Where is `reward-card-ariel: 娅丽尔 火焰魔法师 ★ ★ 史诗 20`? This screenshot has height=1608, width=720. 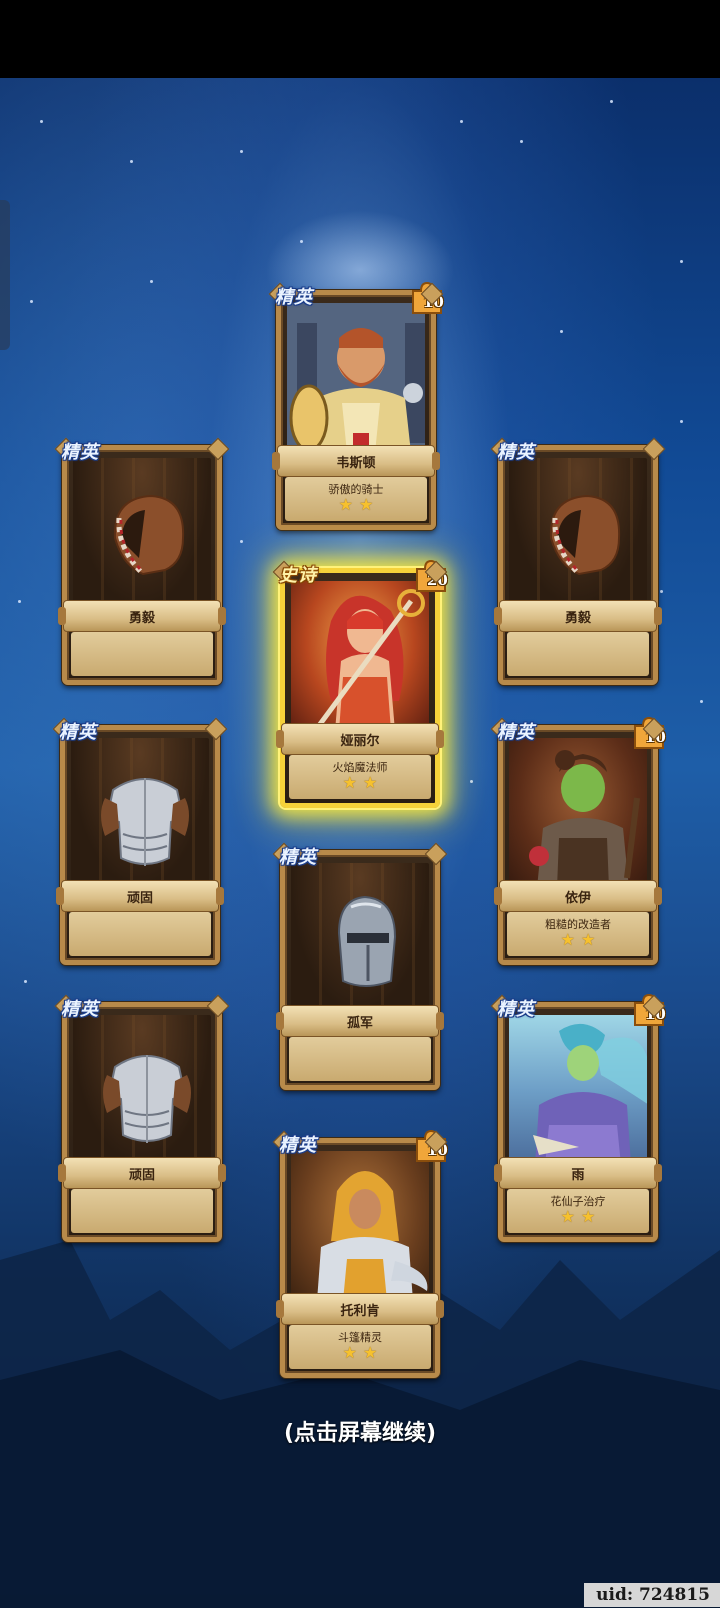 reward-card-ariel: 娅丽尔 火焰魔法师 ★ ★ 史诗 20 is located at coordinates (362, 683).